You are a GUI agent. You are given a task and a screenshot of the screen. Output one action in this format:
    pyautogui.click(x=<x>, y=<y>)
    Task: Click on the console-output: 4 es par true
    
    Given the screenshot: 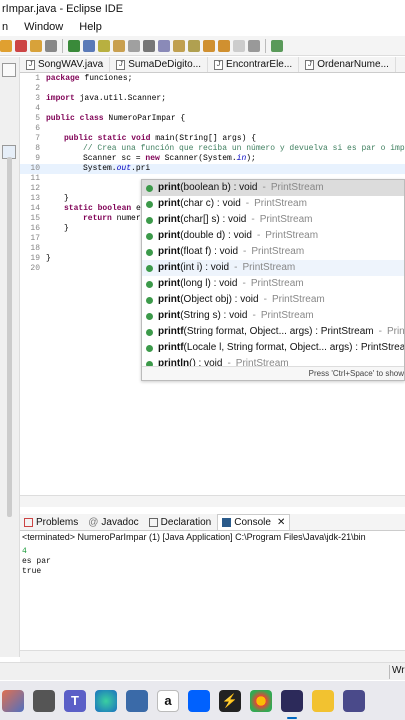 What is the action you would take?
    pyautogui.click(x=212, y=597)
    